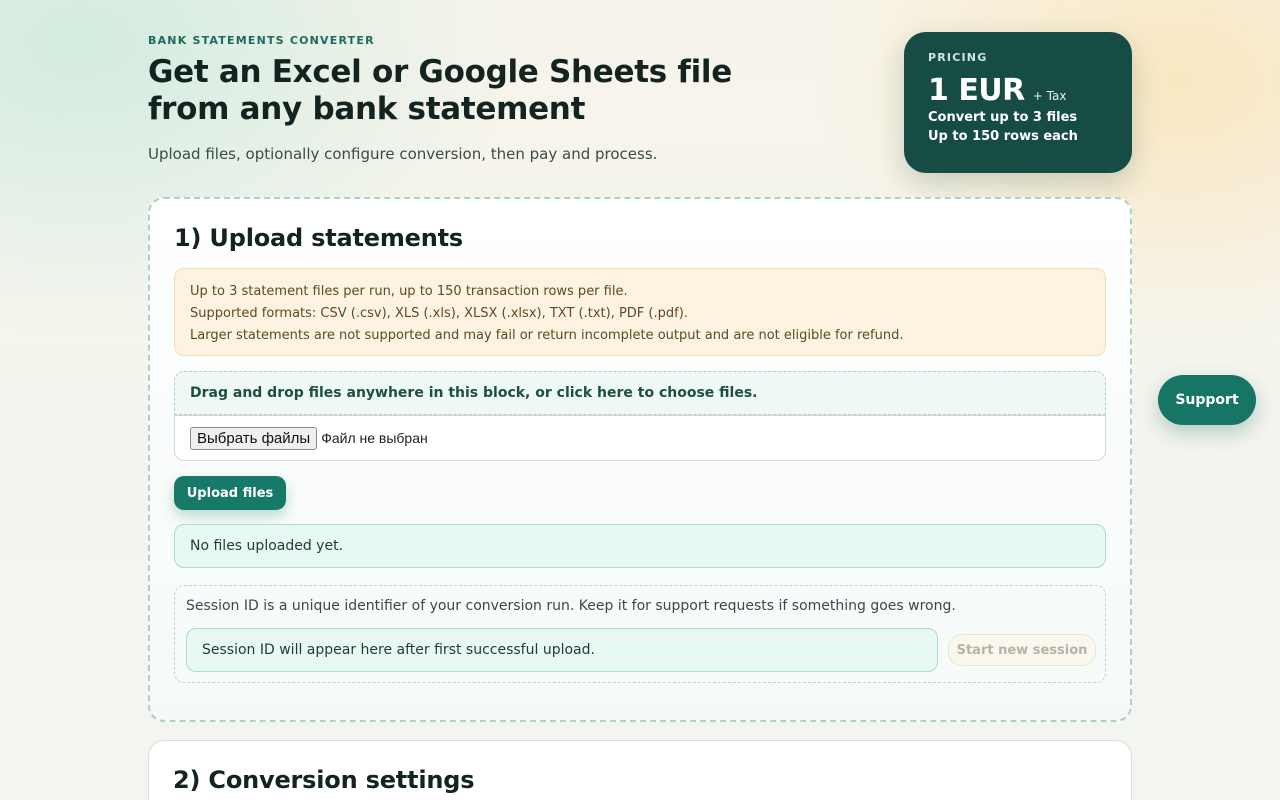  Describe the element at coordinates (254, 438) in the screenshot. I see `choose-files-button: Выбрать файлы` at that location.